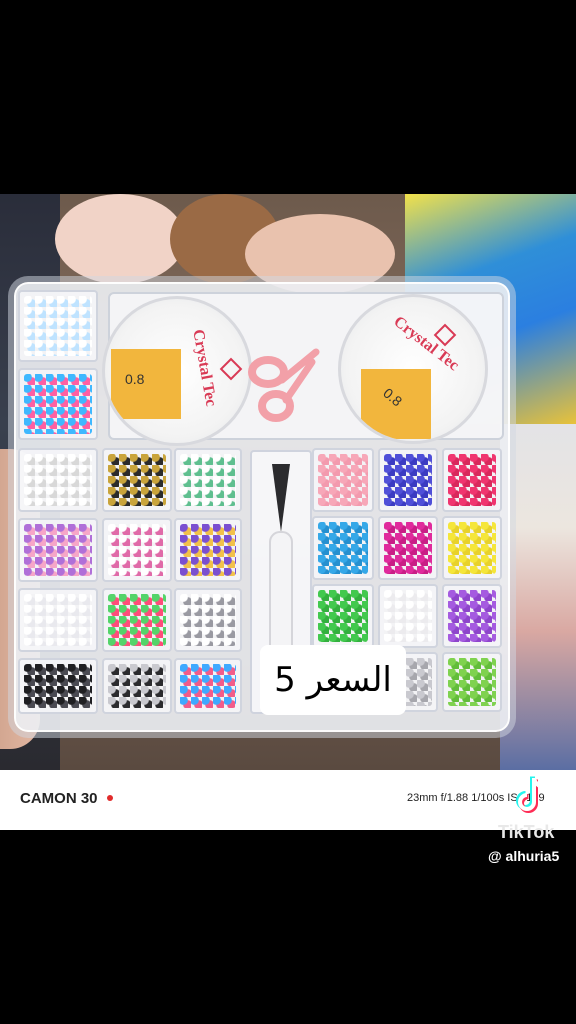 This screenshot has height=1024, width=576. I want to click on tiktok-wordmark: TikTok, so click(526, 832).